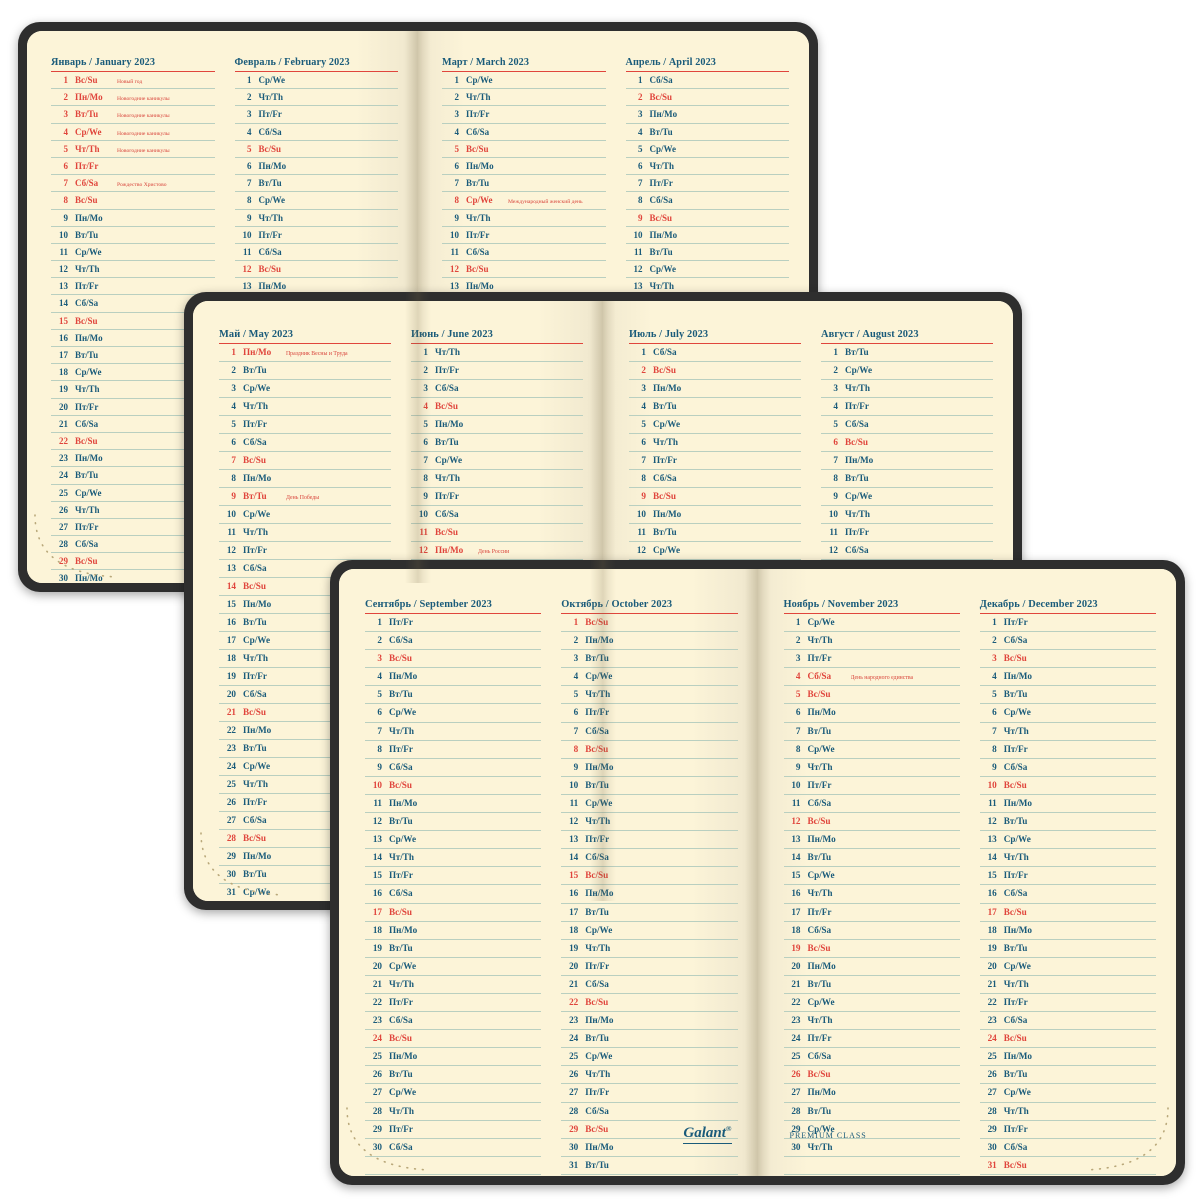 The width and height of the screenshot is (1200, 1200). Describe the element at coordinates (649, 768) in the screenshot. I see `day-row: 9 Пн/Mo` at that location.